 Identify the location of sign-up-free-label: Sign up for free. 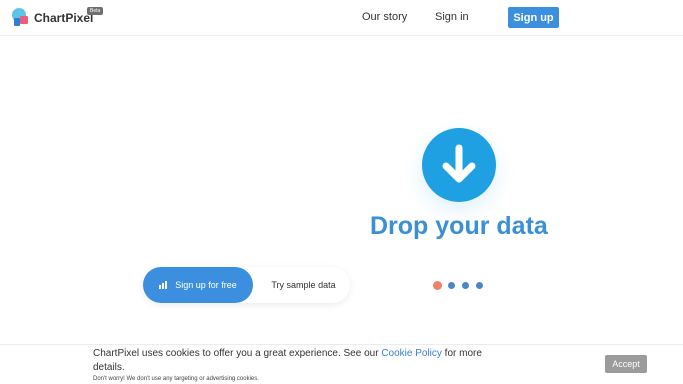
(206, 285).